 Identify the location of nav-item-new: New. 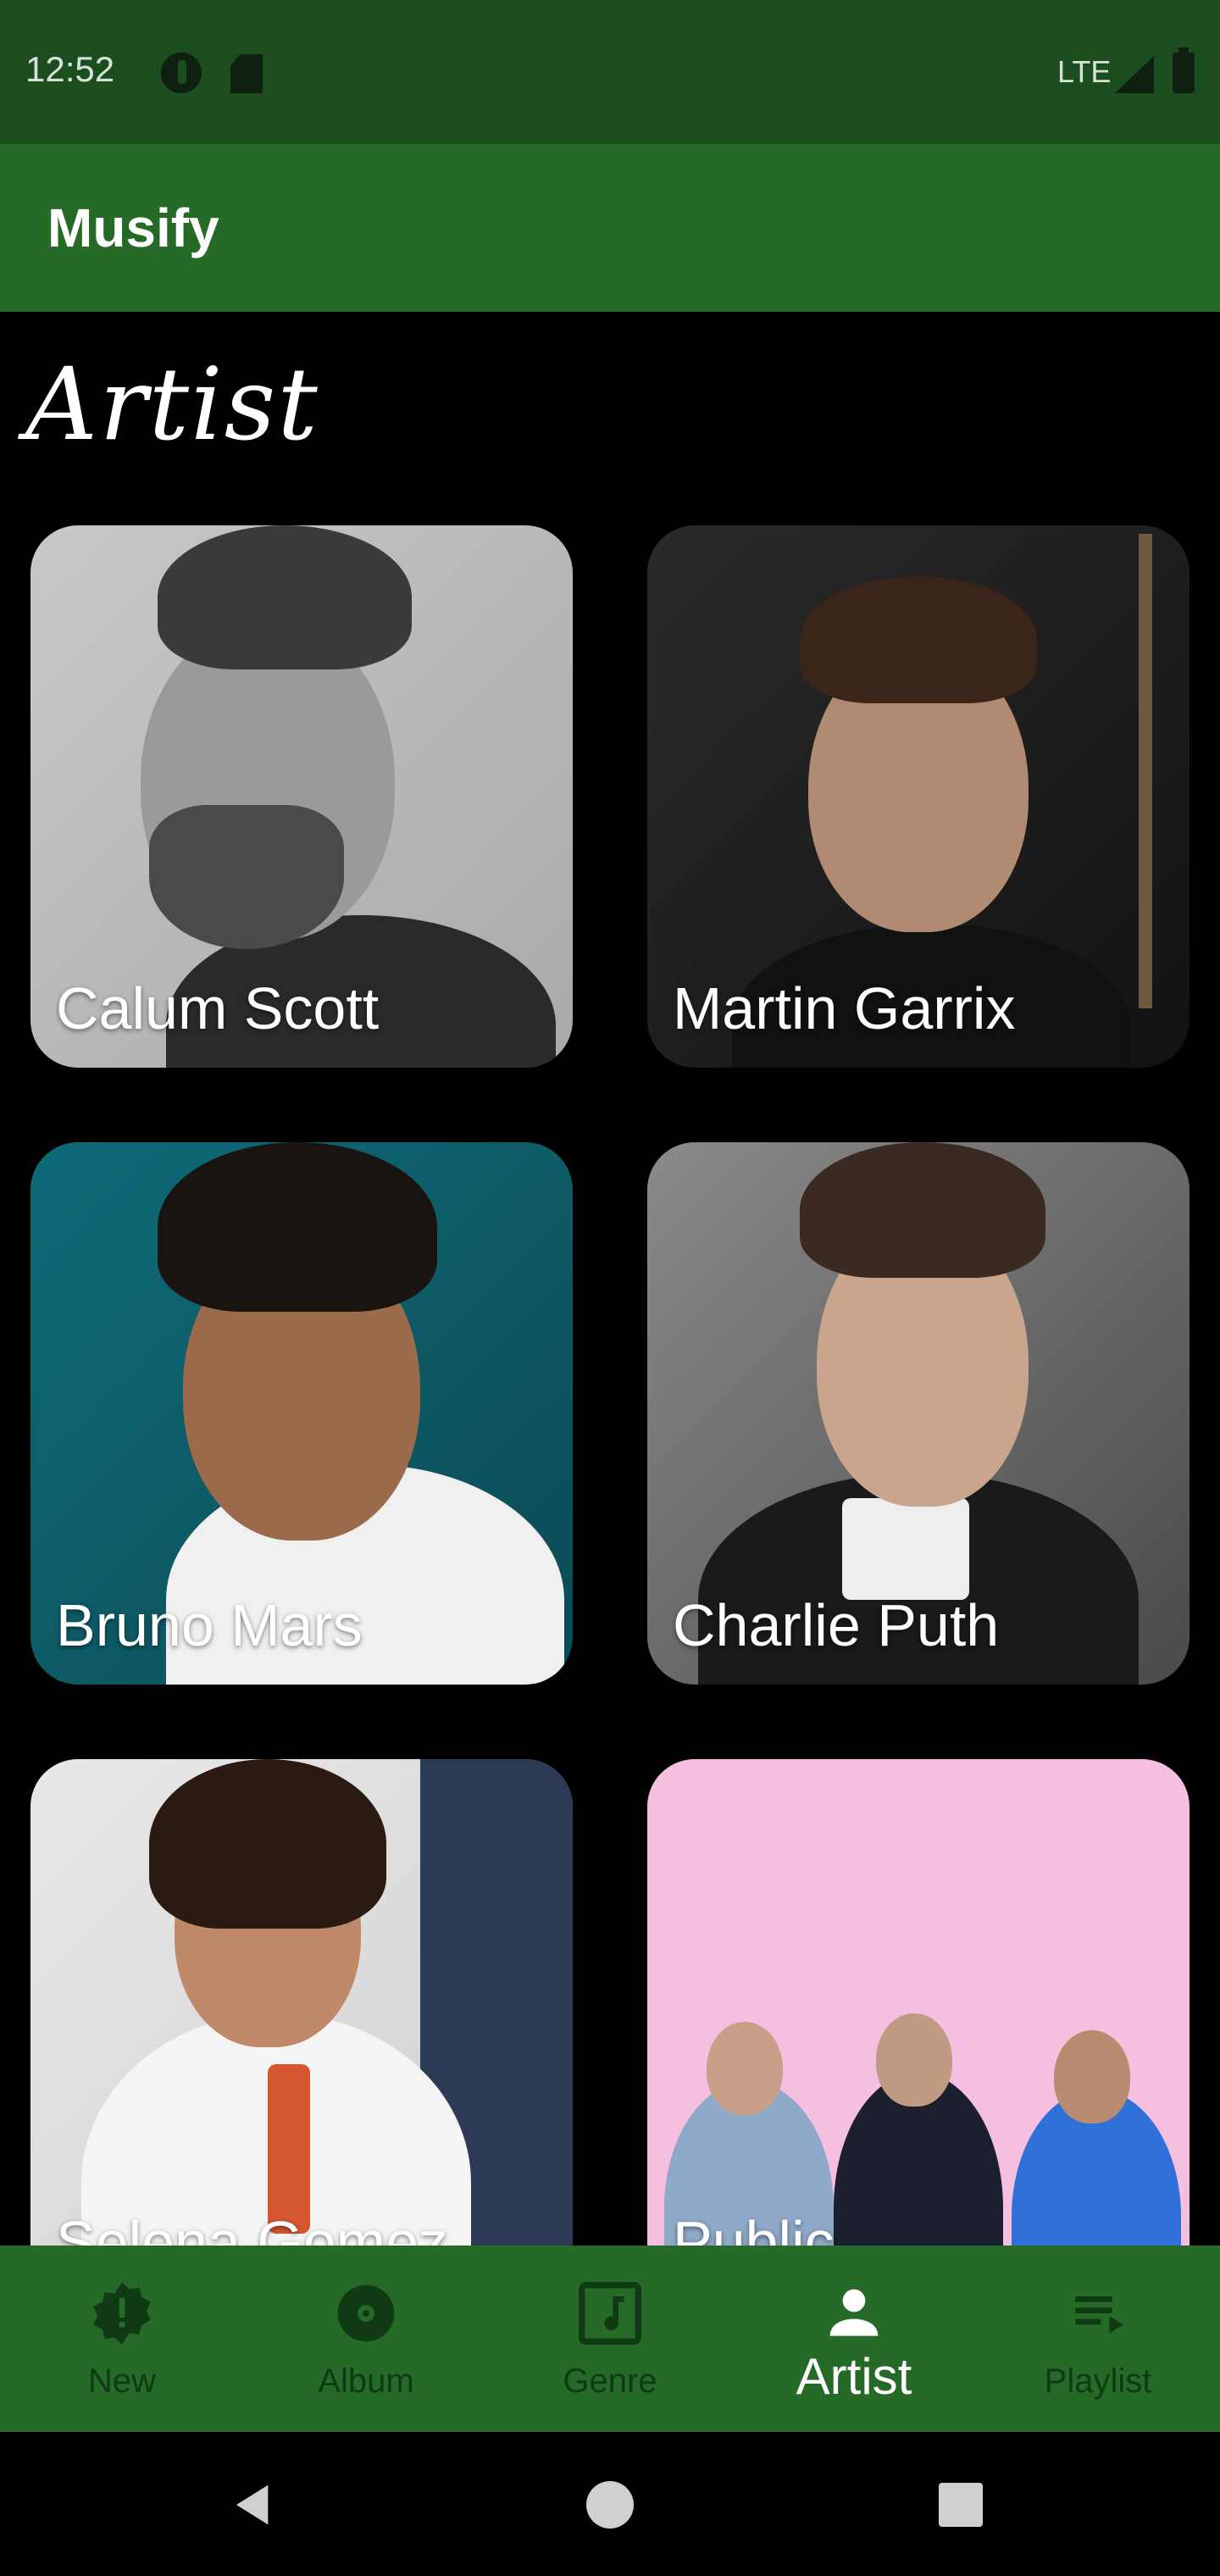
(122, 2339).